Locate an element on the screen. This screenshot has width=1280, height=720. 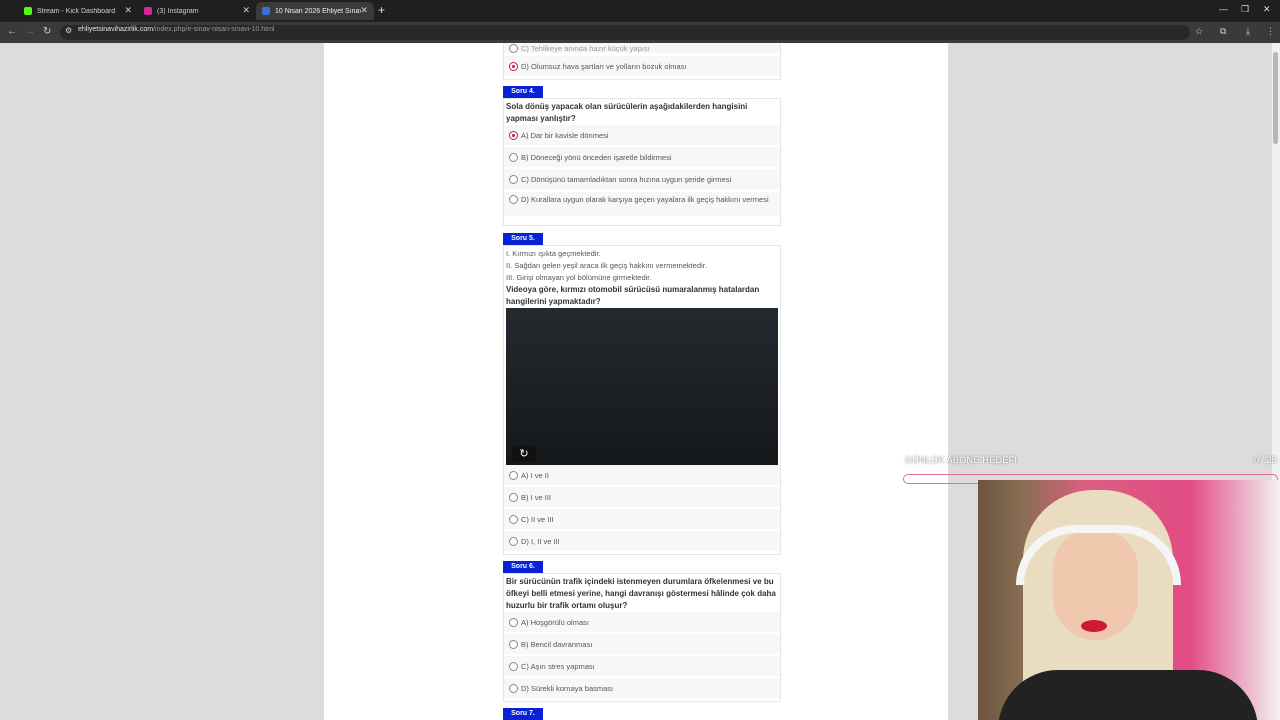
option-c: C) II ve III is located at coordinates (642, 519).